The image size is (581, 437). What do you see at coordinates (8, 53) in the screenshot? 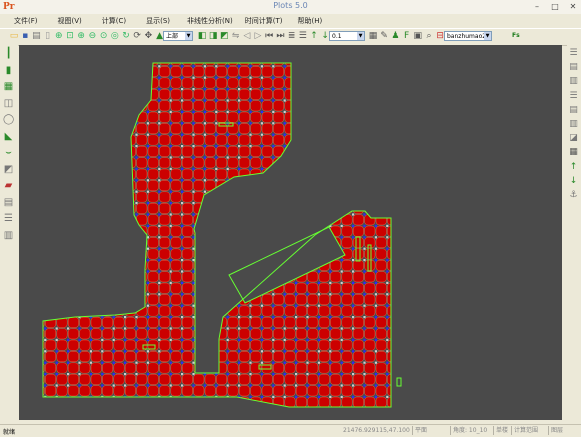
I see `column-icon: ┃` at bounding box center [8, 53].